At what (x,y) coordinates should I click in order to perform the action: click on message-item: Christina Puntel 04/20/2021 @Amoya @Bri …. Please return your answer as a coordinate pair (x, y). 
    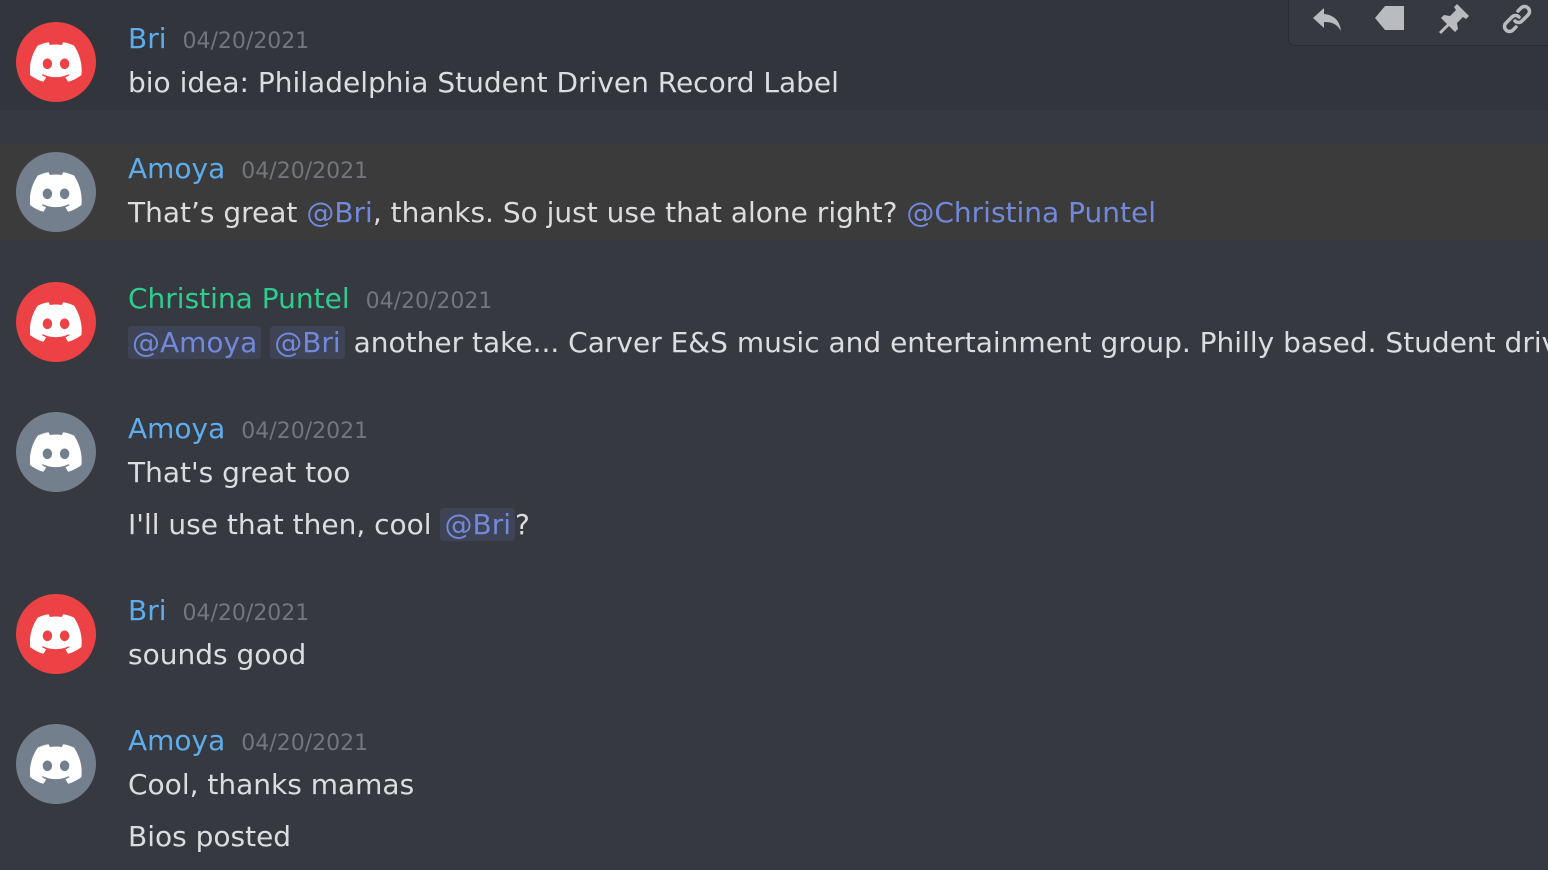
    Looking at the image, I should click on (774, 323).